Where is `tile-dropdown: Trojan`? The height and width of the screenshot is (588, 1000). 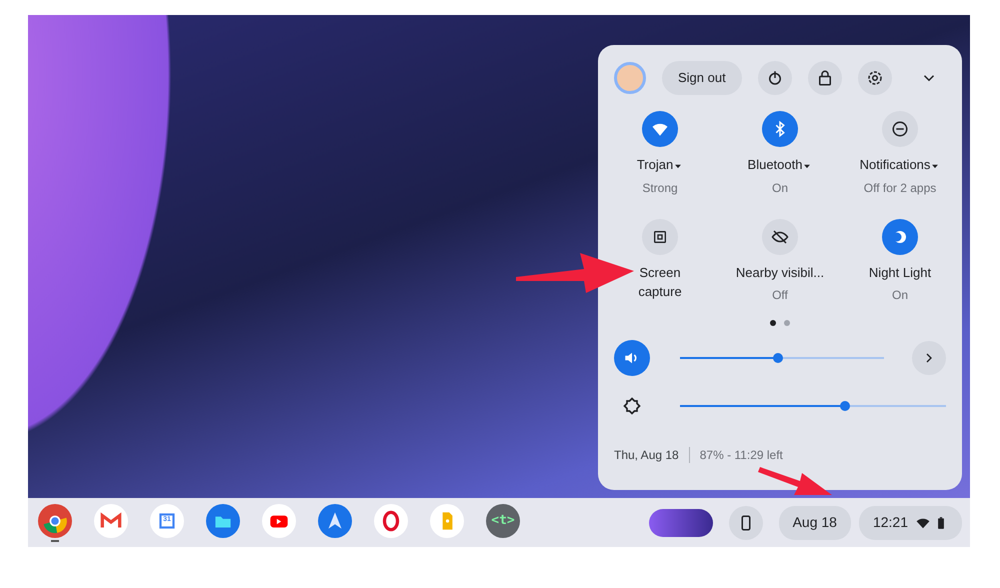 tile-dropdown: Trojan is located at coordinates (660, 164).